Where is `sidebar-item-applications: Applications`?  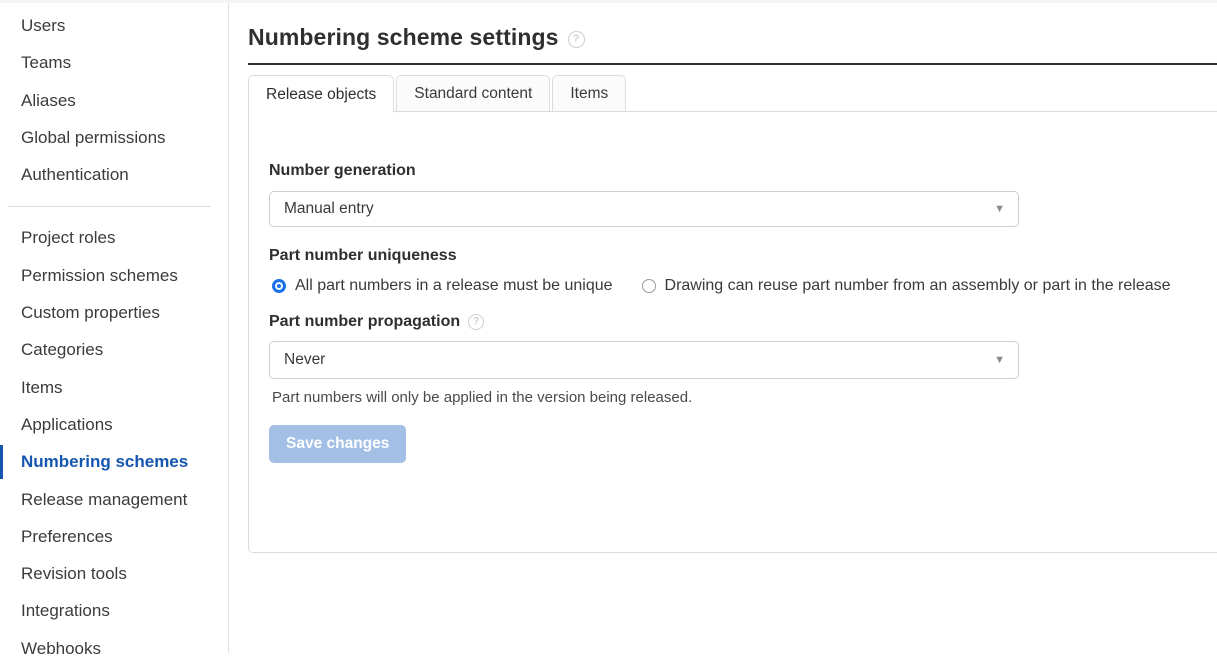 sidebar-item-applications: Applications is located at coordinates (114, 424).